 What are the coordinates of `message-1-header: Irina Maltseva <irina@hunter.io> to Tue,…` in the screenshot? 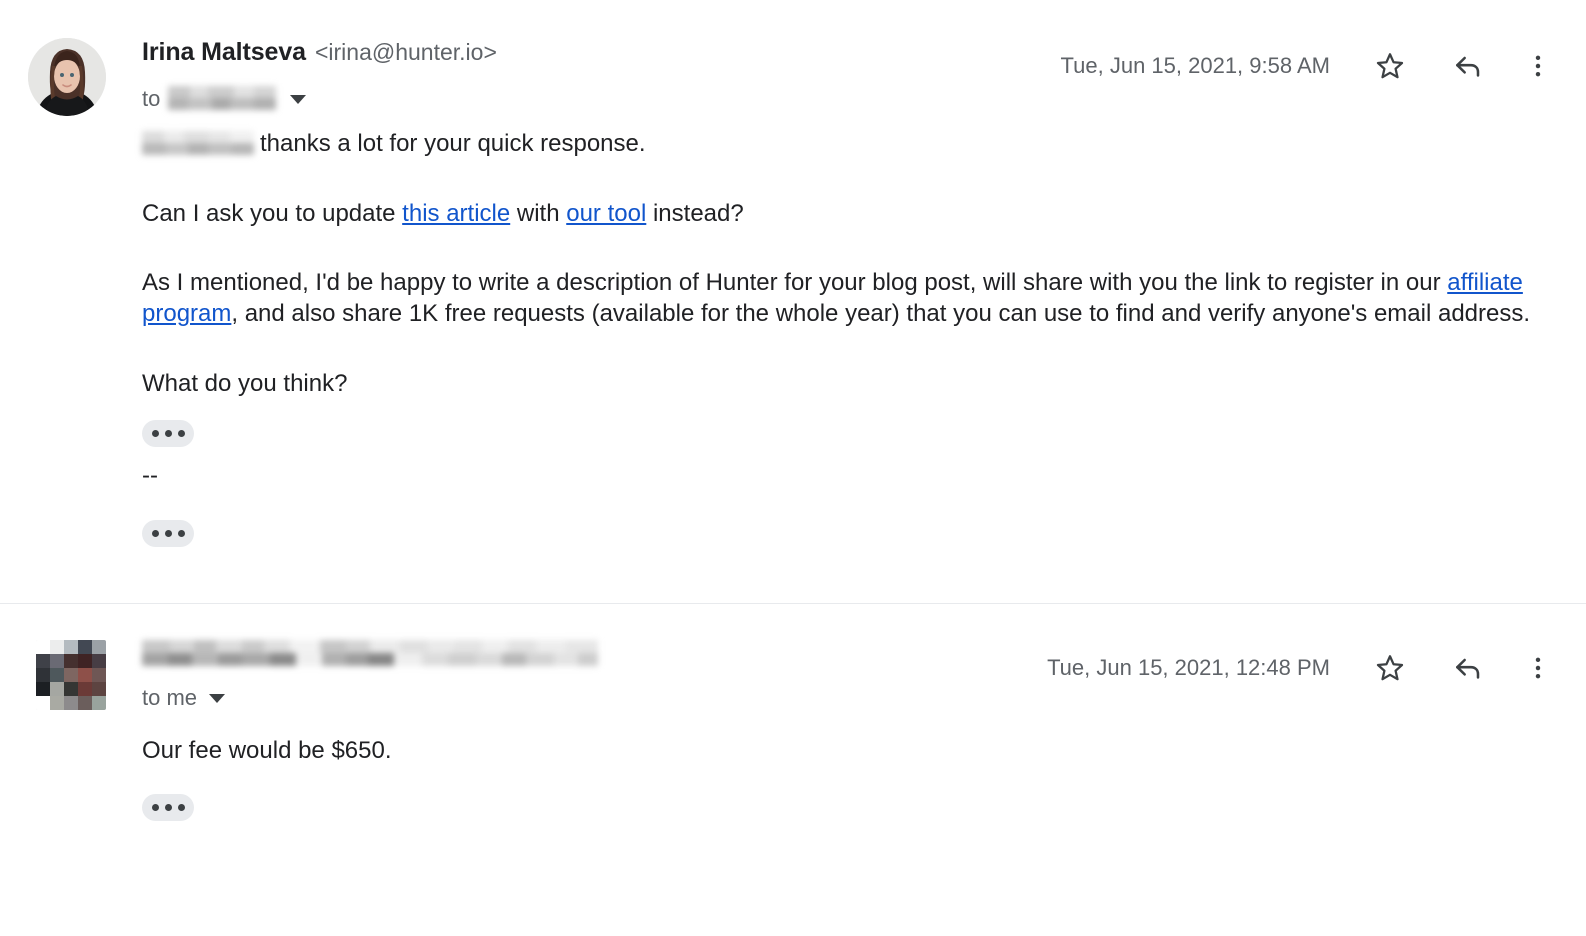 It's located at (793, 77).